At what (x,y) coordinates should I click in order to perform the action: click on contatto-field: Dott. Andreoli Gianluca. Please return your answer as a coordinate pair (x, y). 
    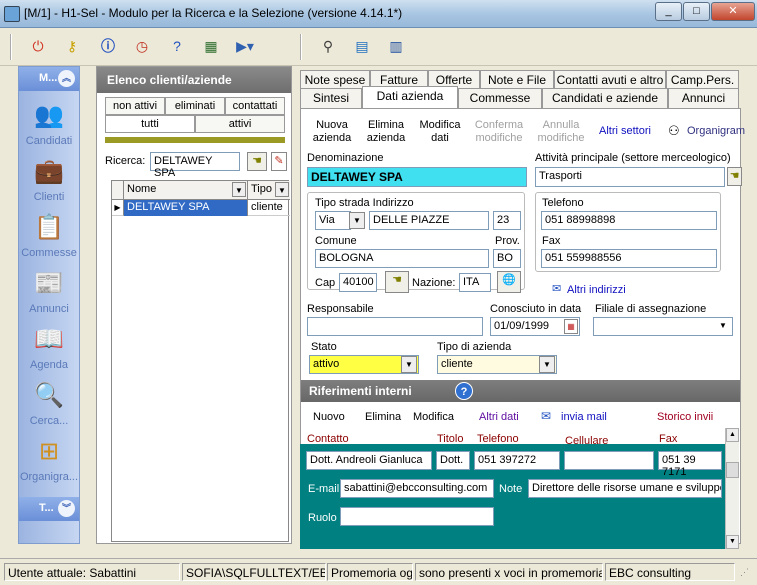
    Looking at the image, I should click on (369, 460).